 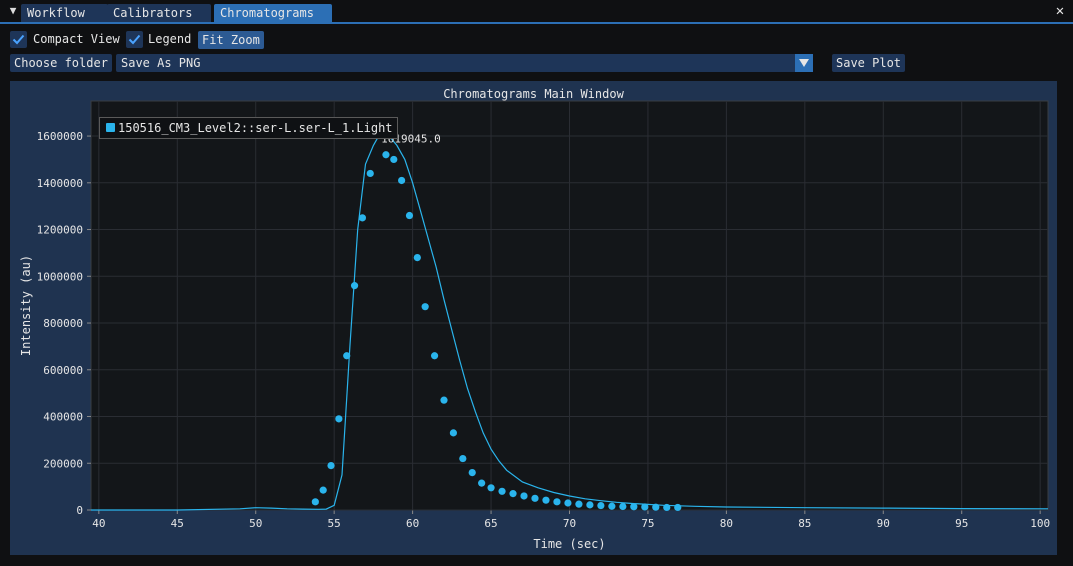 What do you see at coordinates (110, 127) in the screenshot?
I see `legend-swatch` at bounding box center [110, 127].